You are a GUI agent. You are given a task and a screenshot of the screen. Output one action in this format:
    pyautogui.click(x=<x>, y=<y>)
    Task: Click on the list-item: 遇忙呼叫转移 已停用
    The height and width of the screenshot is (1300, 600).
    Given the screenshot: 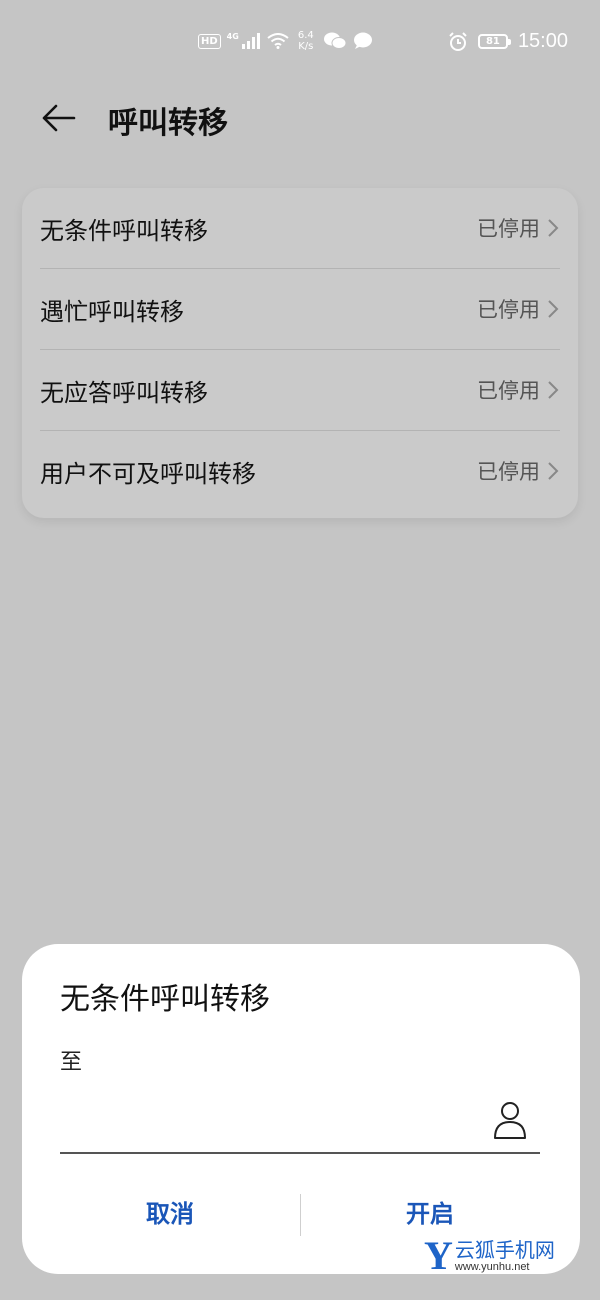 What is the action you would take?
    pyautogui.click(x=300, y=308)
    